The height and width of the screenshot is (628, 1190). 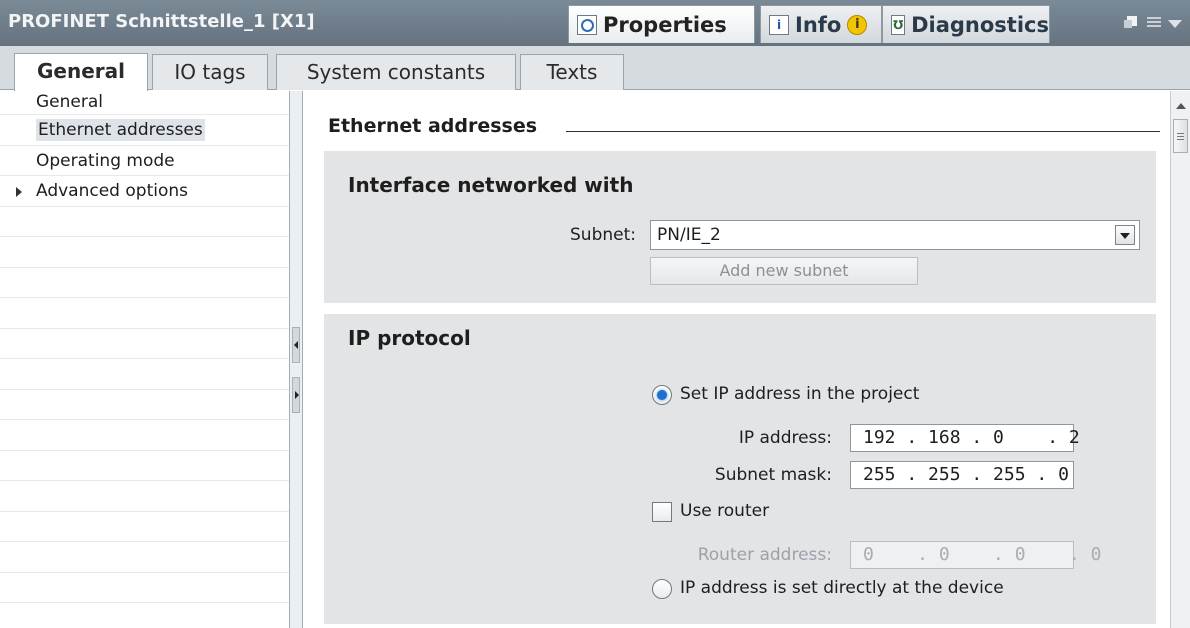 I want to click on inspector-title: PROFINET Schnittstelle_1 [X1], so click(x=161, y=21).